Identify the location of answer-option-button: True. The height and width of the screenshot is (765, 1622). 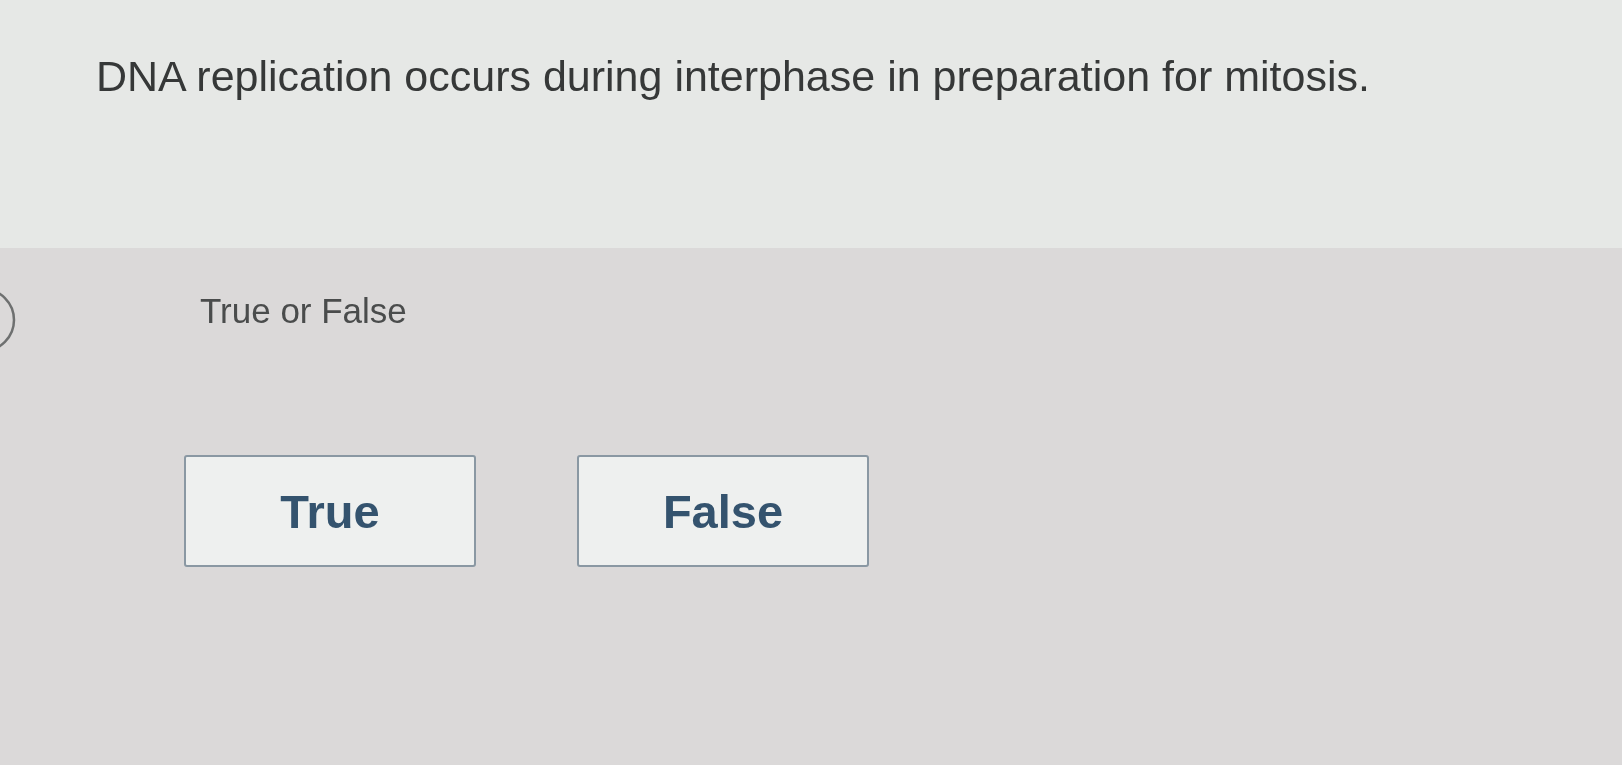
(330, 511).